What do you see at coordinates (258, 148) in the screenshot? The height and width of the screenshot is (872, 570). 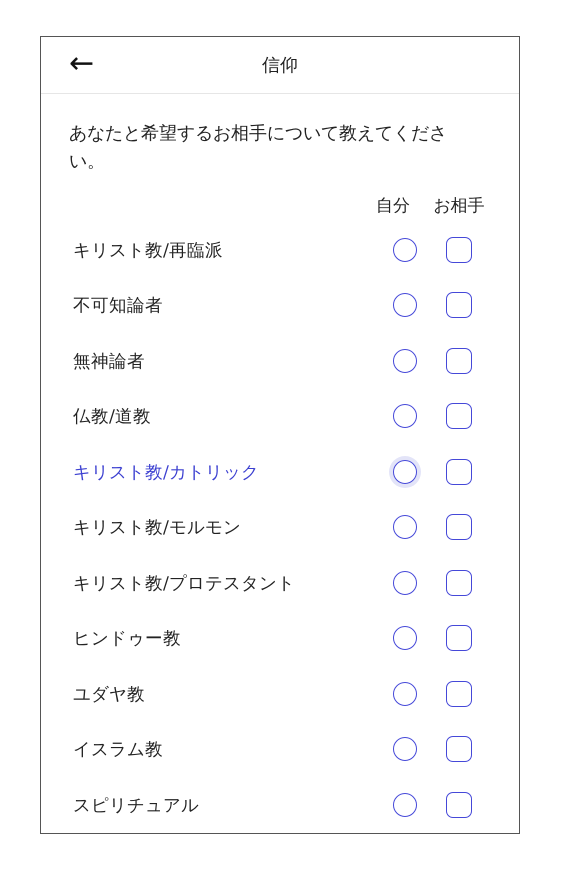 I see `intro-text: あなたと希望するお相手について教えてください。` at bounding box center [258, 148].